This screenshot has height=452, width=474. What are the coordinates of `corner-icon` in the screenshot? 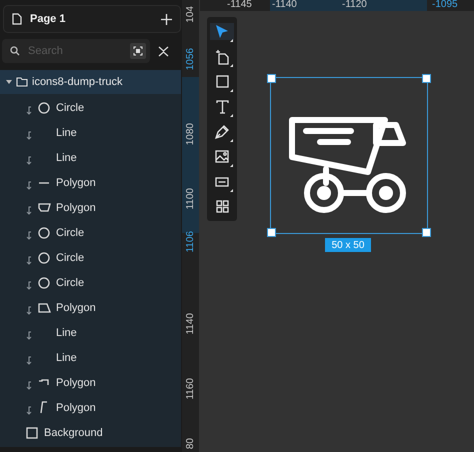 It's located at (44, 407).